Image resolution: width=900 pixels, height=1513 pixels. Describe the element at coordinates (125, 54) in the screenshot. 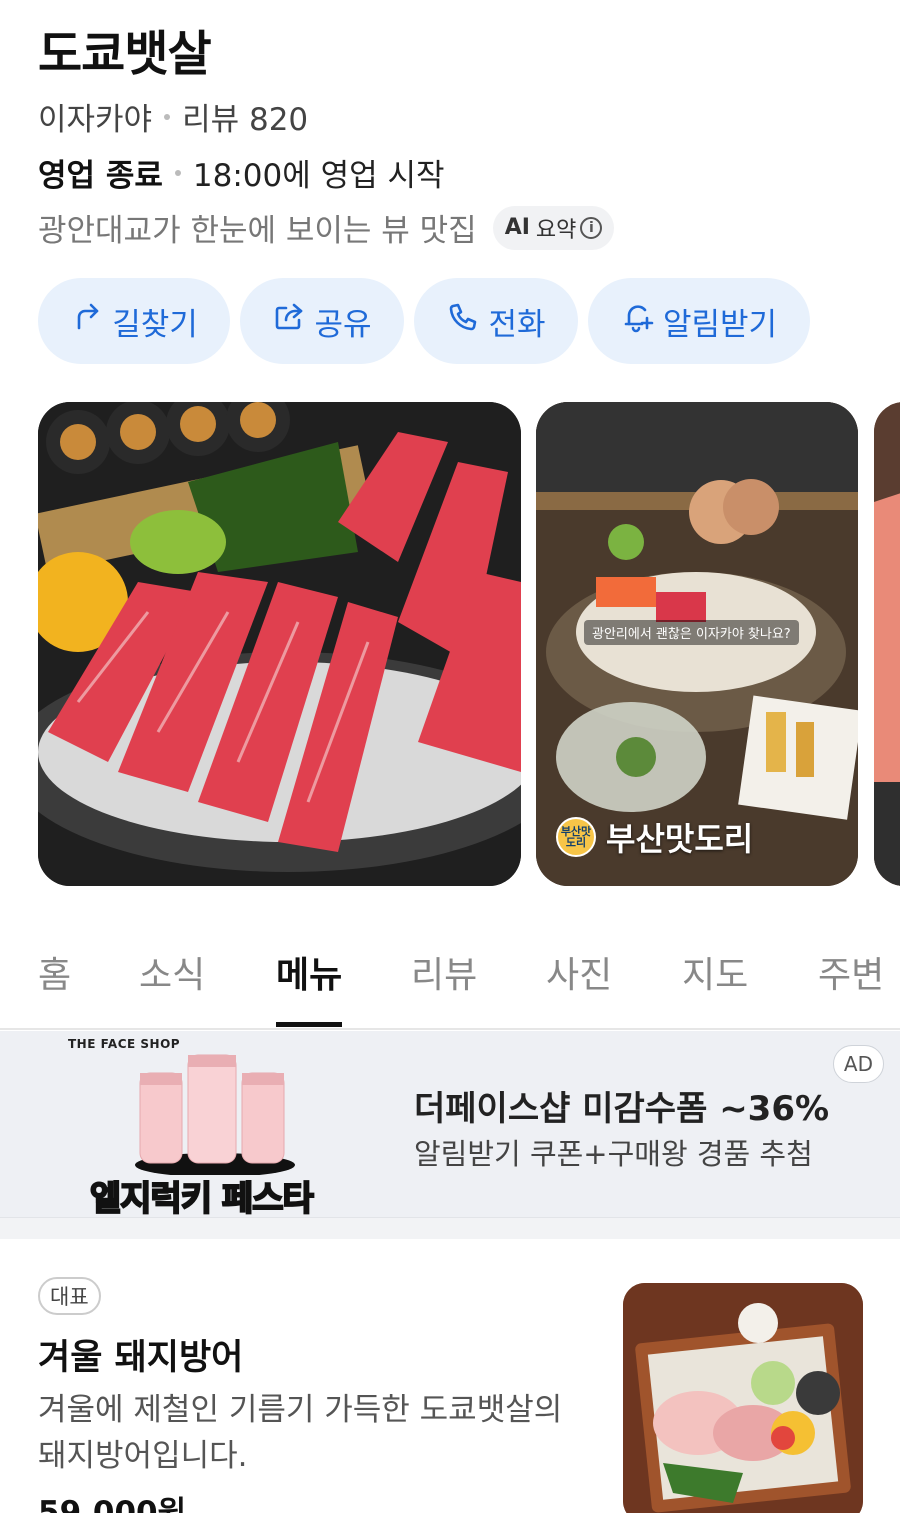

I see `place-name: 도쿄뱃살` at that location.